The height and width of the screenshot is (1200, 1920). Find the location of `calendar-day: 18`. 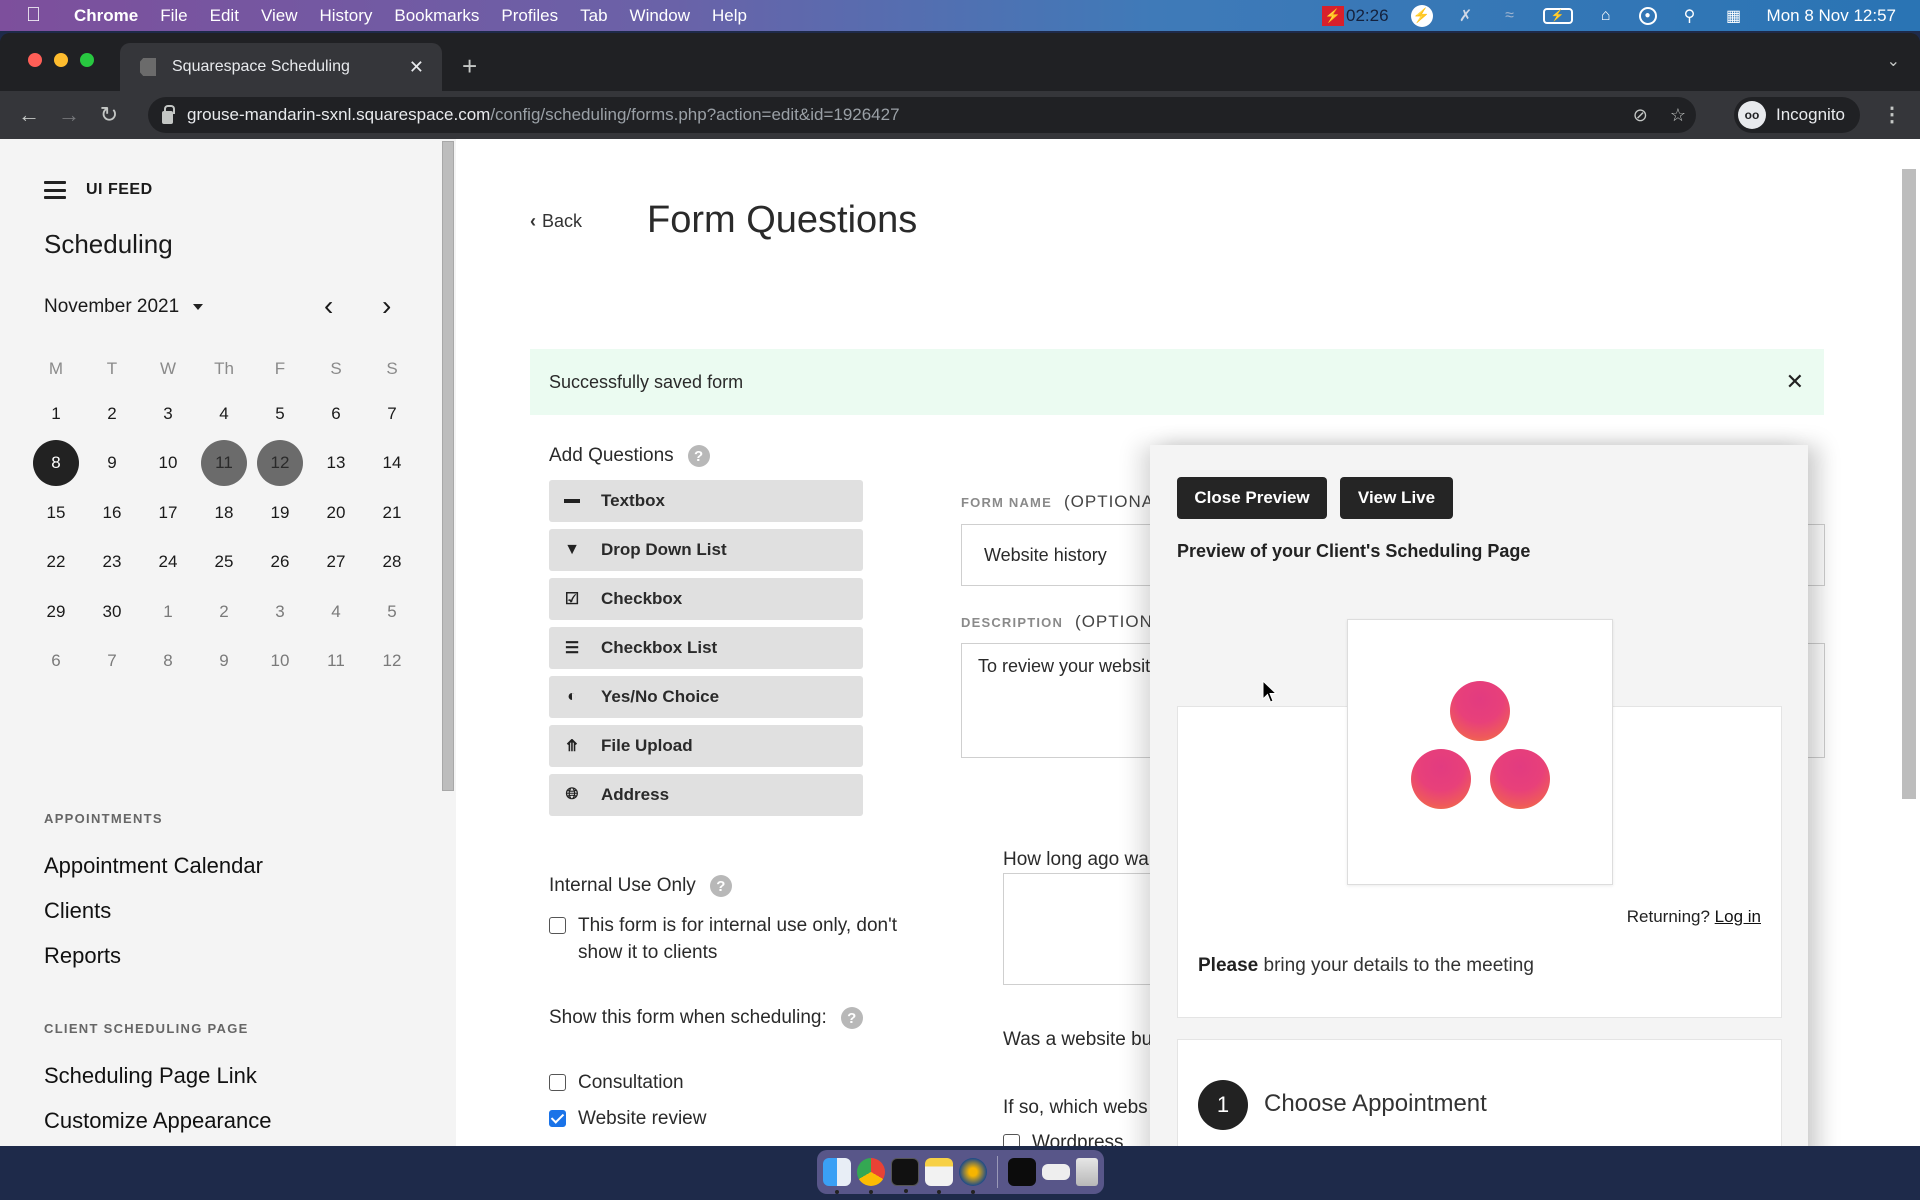

calendar-day: 18 is located at coordinates (224, 513).